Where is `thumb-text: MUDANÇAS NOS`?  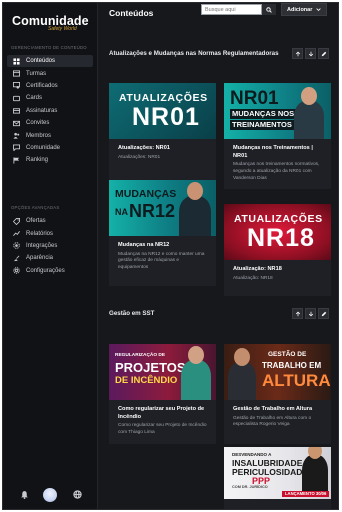 thumb-text: MUDANÇAS NOS is located at coordinates (263, 114).